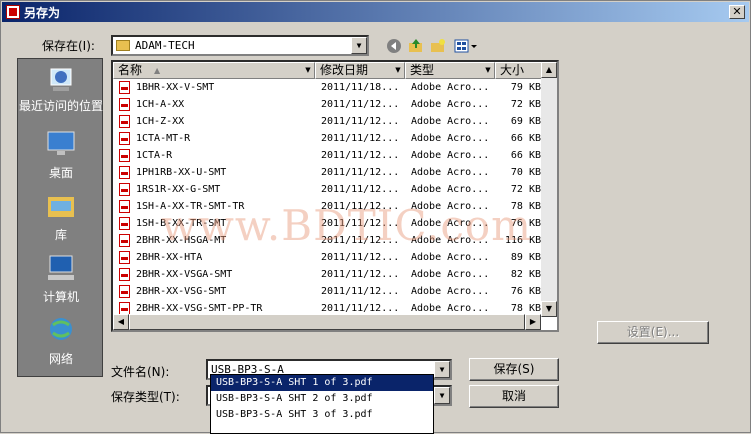 The image size is (751, 434). Describe the element at coordinates (466, 46) in the screenshot. I see `view-menu-button` at that location.